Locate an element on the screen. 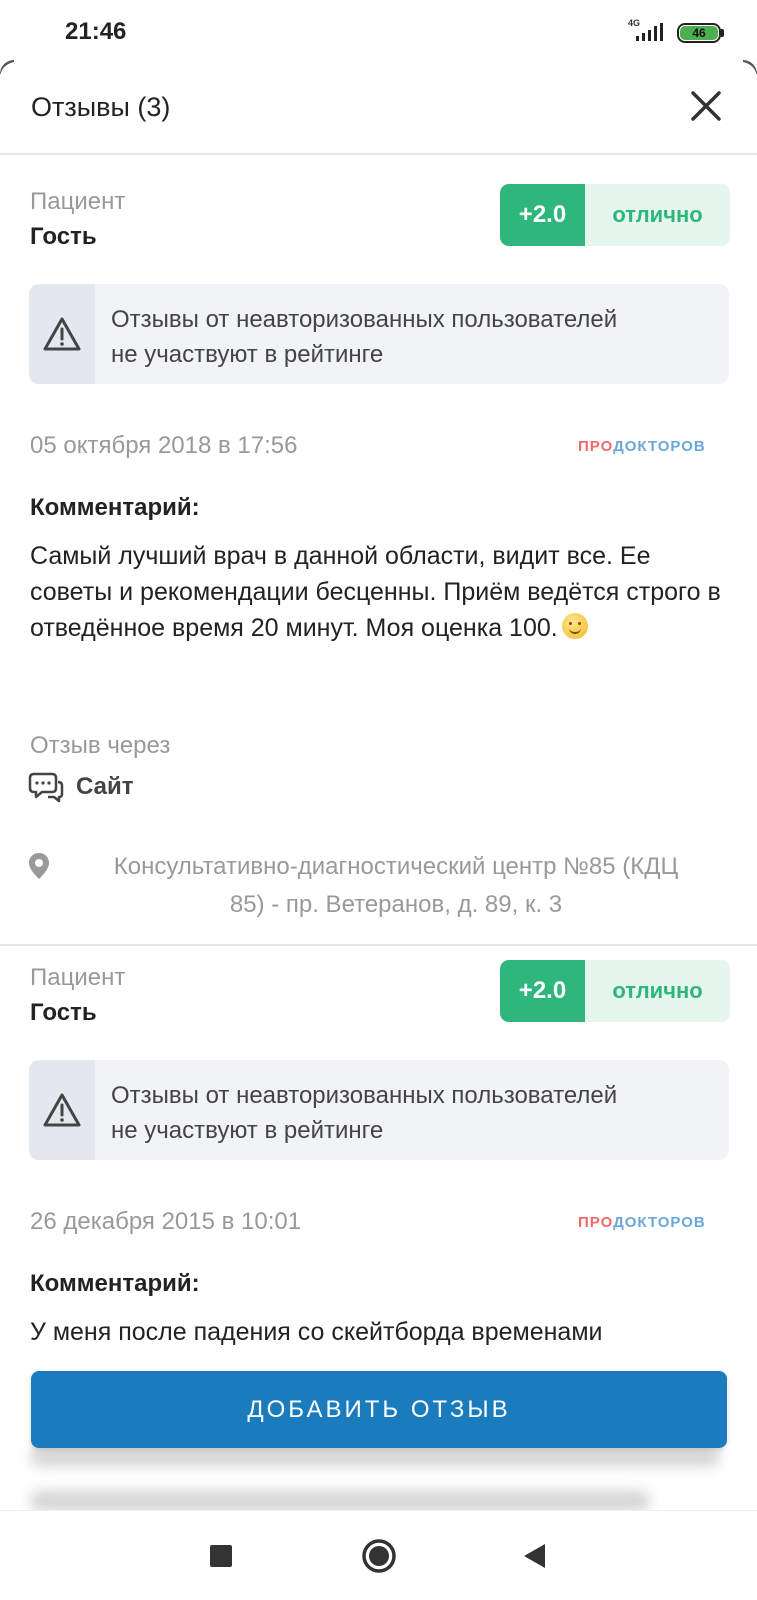  location-pin-icon is located at coordinates (39, 866).